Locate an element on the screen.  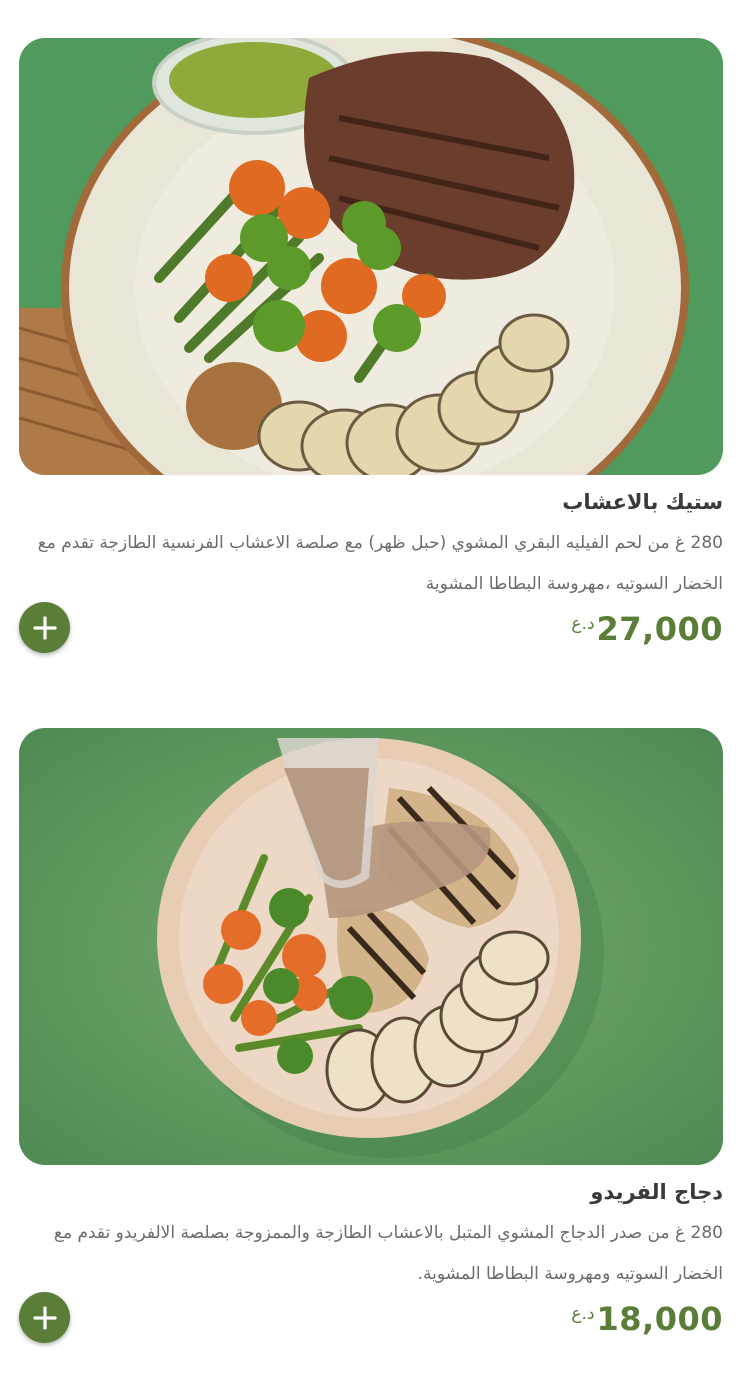
price-amount: 18,000 is located at coordinates (659, 1319).